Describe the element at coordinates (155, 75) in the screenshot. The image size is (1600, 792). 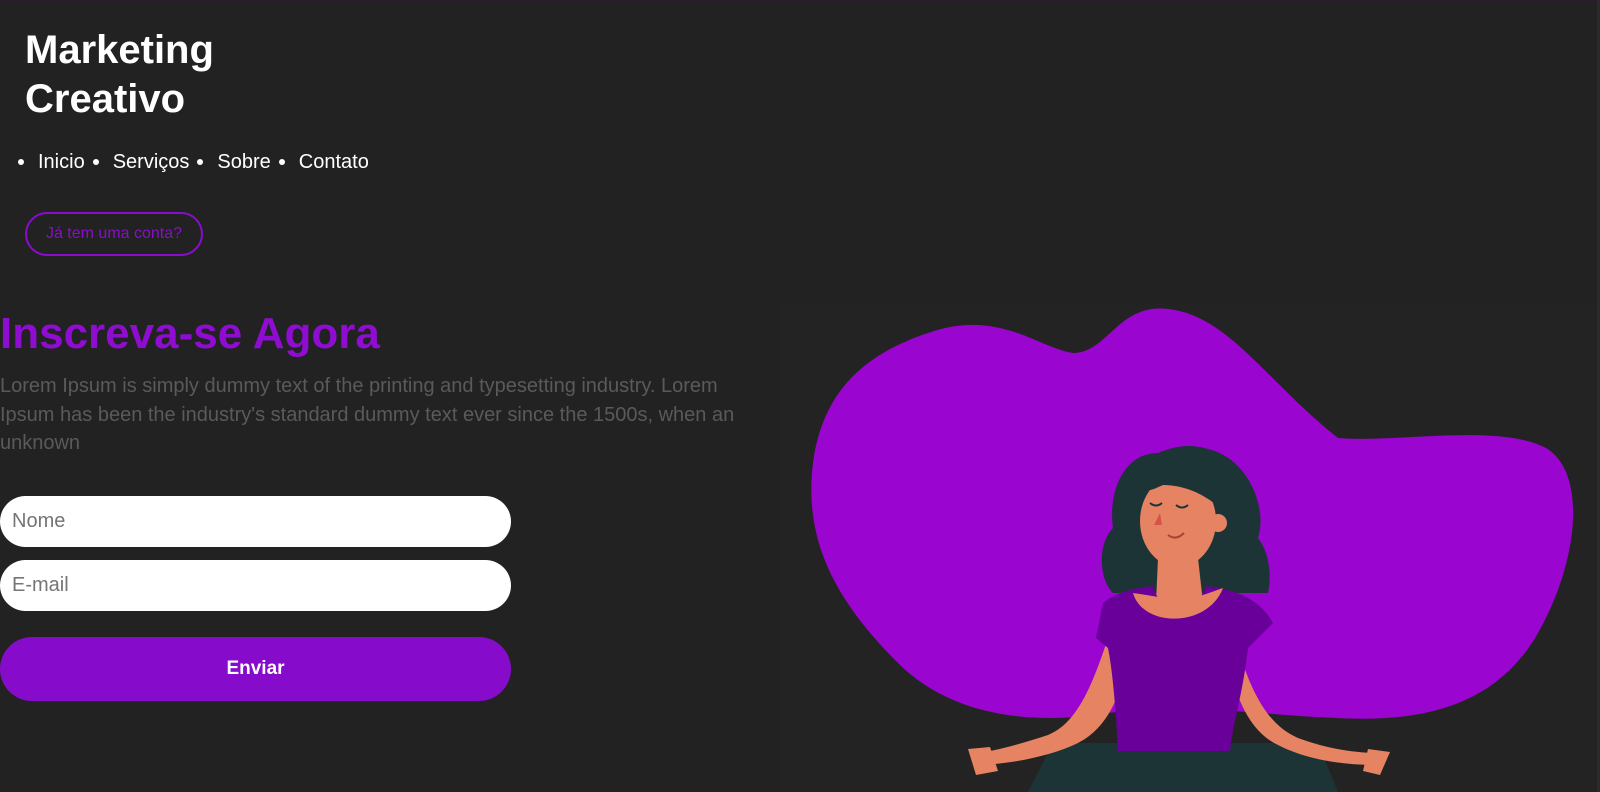
I see `brand-logo: Marketing Creativo` at that location.